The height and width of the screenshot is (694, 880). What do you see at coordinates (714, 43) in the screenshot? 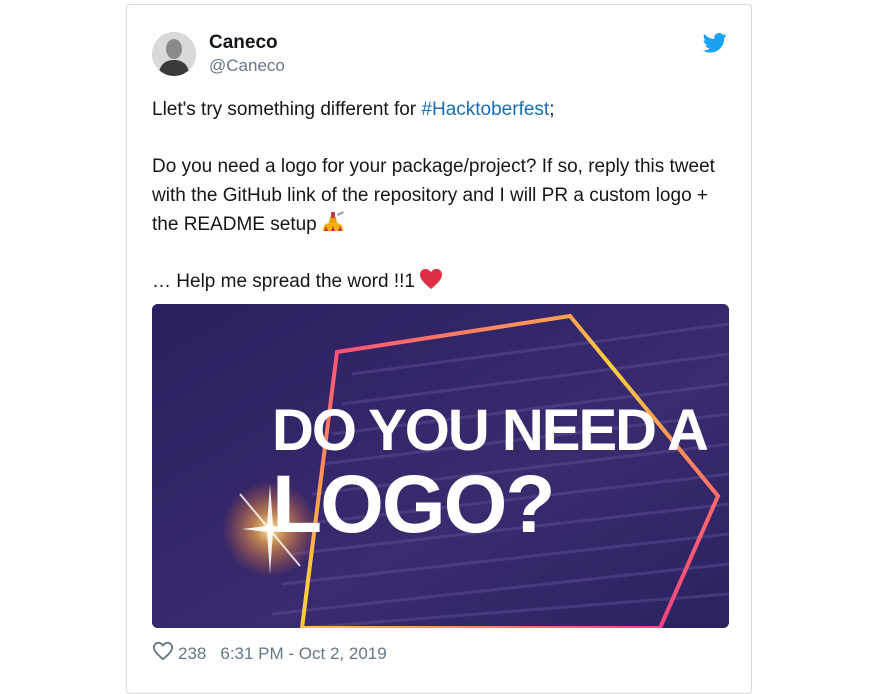
I see `twitter-bird-icon` at bounding box center [714, 43].